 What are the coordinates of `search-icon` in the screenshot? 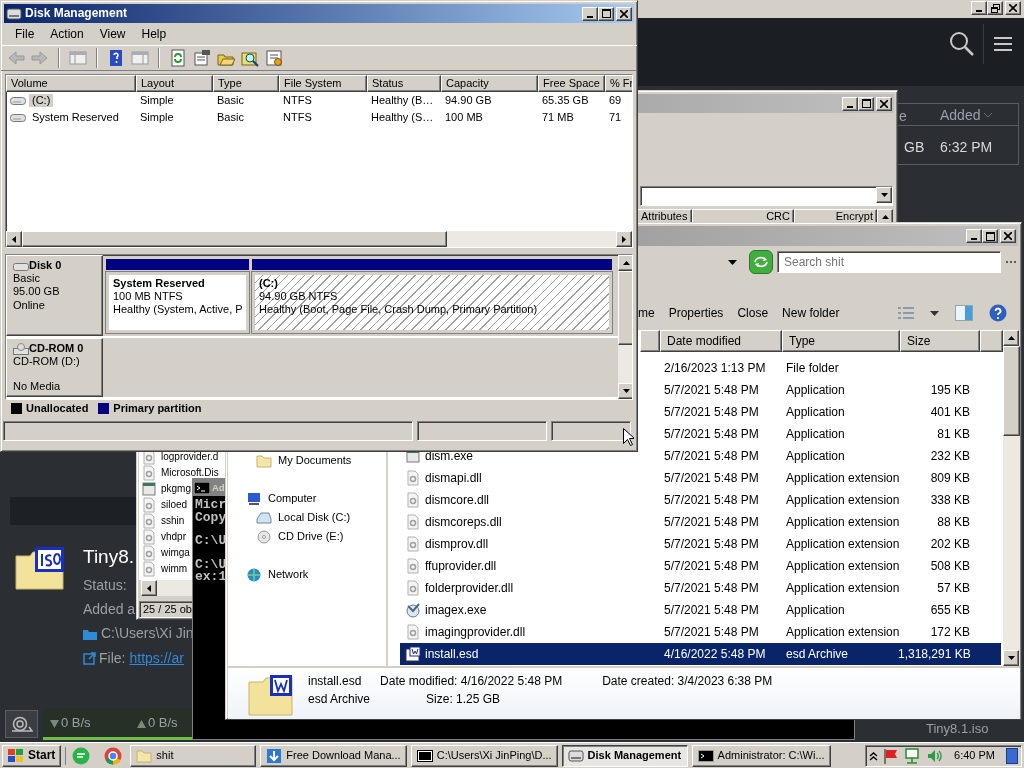 It's located at (962, 44).